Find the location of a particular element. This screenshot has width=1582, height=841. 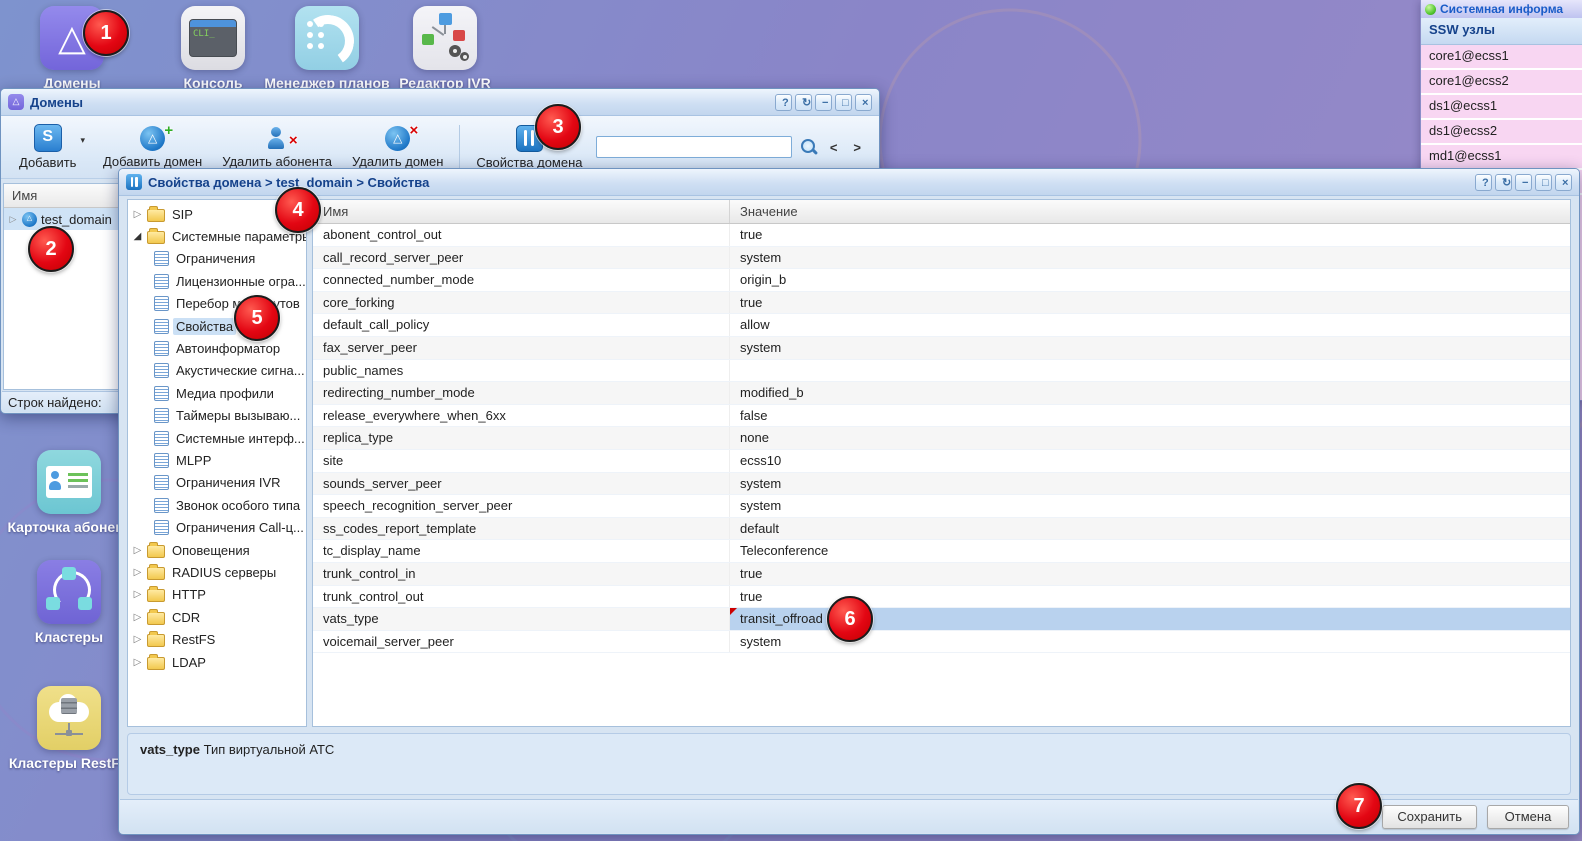

table-row: abonent_control_out true is located at coordinates (941, 235).